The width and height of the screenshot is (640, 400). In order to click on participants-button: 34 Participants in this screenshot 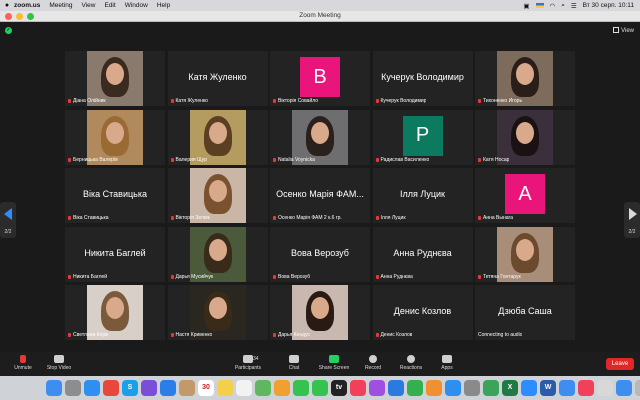, I will do `click(248, 363)`.